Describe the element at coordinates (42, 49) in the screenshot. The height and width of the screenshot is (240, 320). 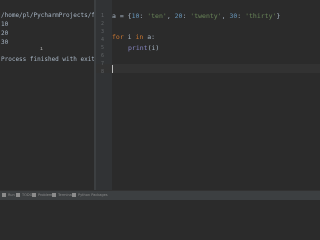
I see `mouse-cursor-icon: ı` at that location.